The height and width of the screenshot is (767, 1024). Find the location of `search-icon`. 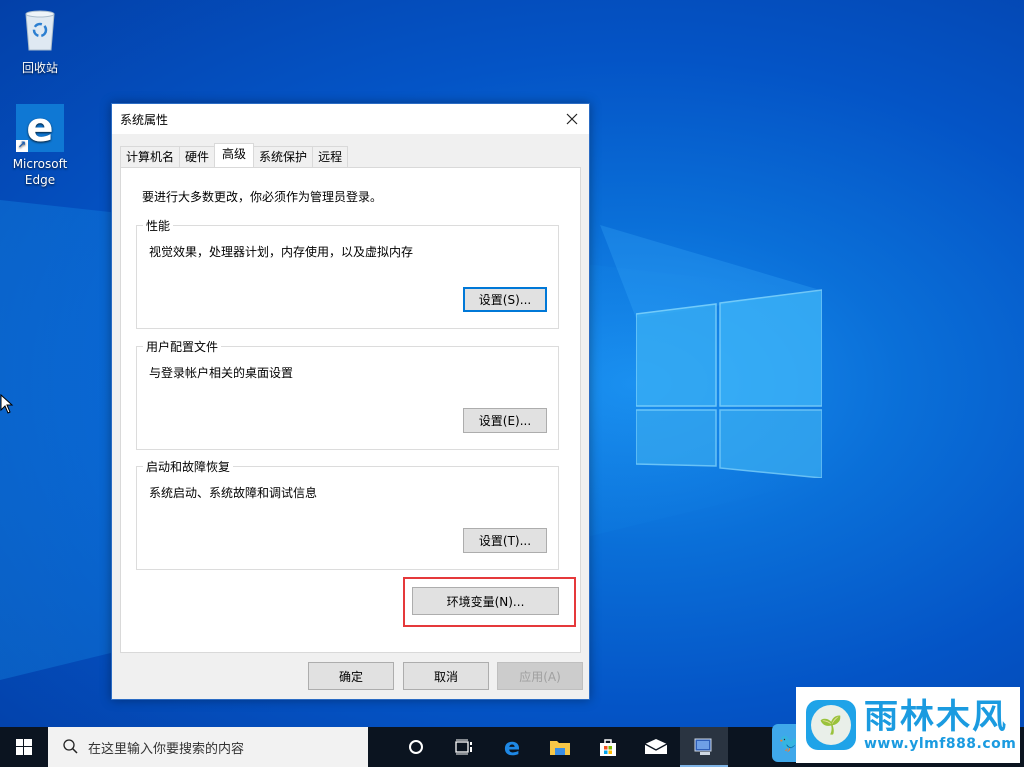

search-icon is located at coordinates (70, 746).